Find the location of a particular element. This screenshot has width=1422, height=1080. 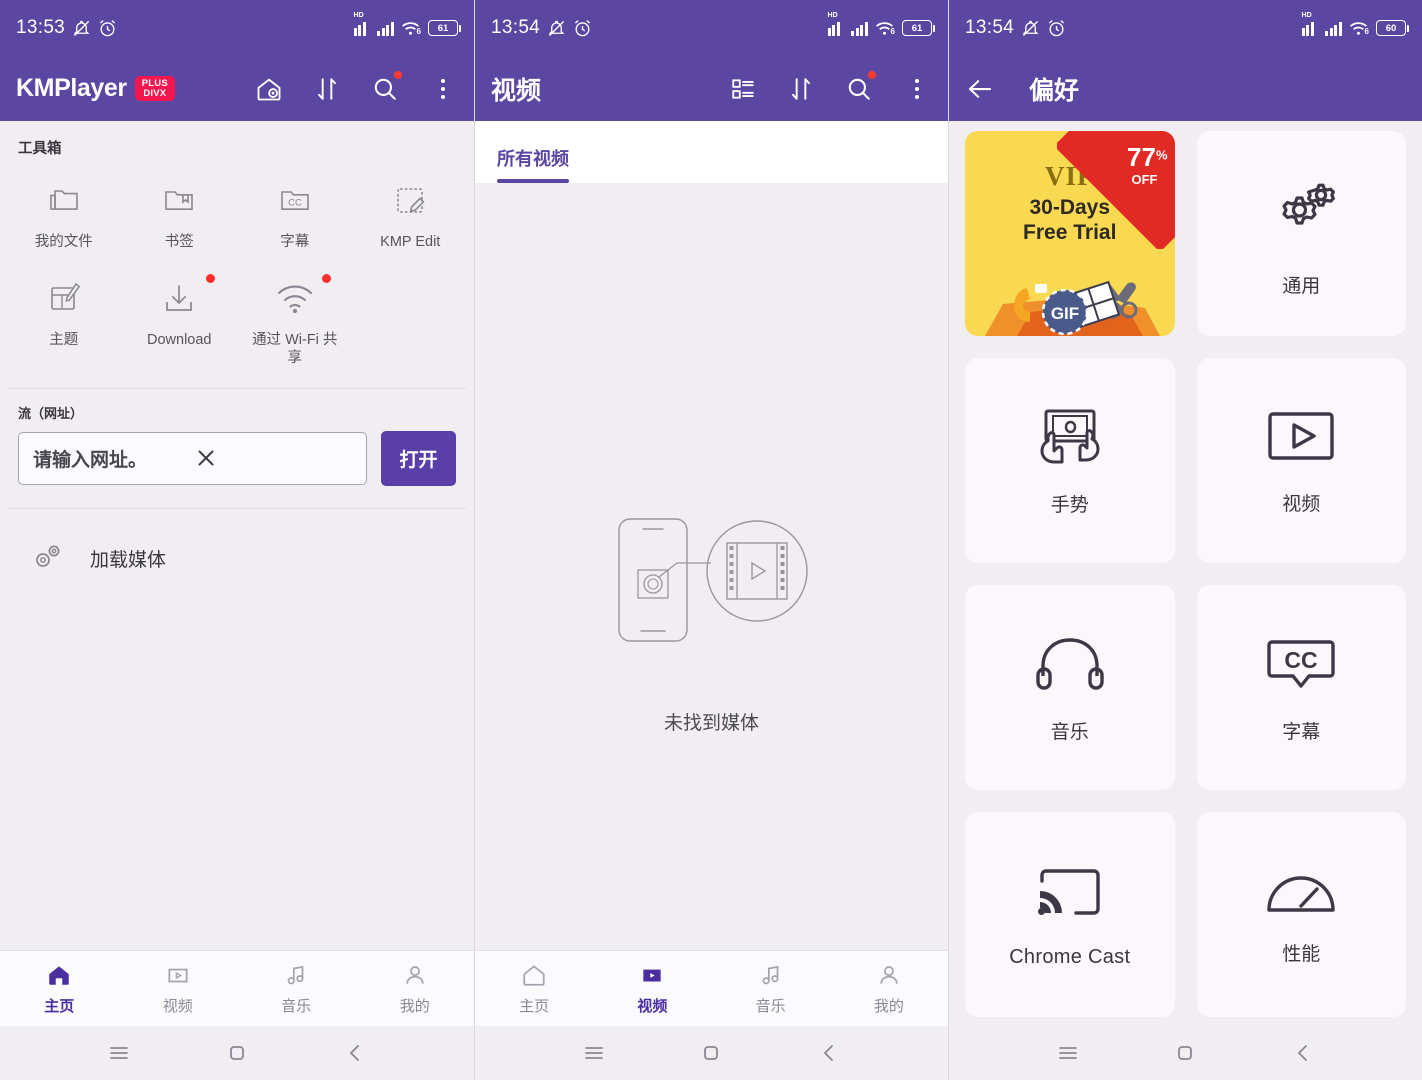

vip-promo-banner: ♛ VIP 30-Days Free Trial GIF 77% OFF is located at coordinates (1070, 233).